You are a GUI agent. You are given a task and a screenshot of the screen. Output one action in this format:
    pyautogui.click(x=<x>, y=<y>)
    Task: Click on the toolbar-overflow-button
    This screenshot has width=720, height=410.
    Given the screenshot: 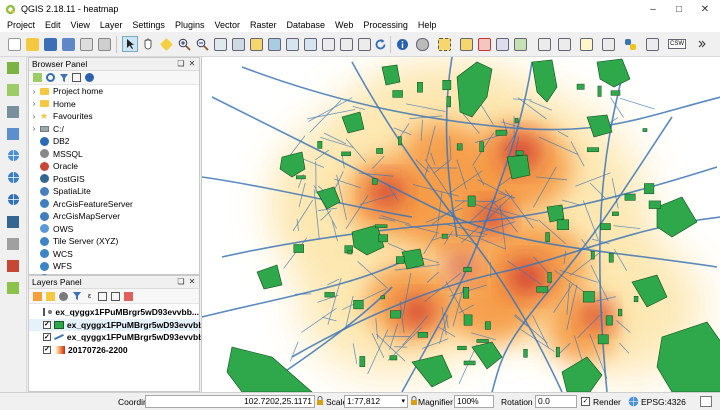 What is the action you would take?
    pyautogui.click(x=702, y=44)
    